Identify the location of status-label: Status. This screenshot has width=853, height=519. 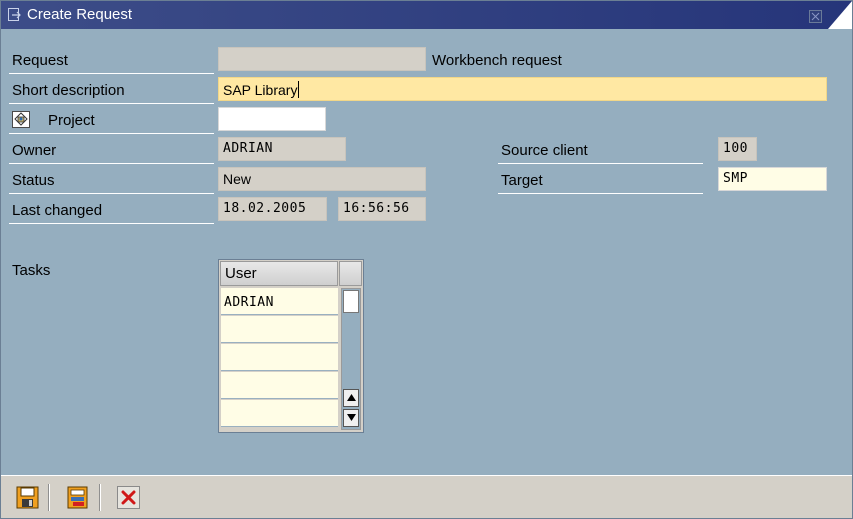
(33, 180).